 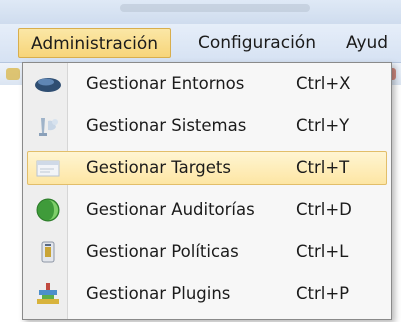 What do you see at coordinates (48, 294) in the screenshot?
I see `plugins-icon` at bounding box center [48, 294].